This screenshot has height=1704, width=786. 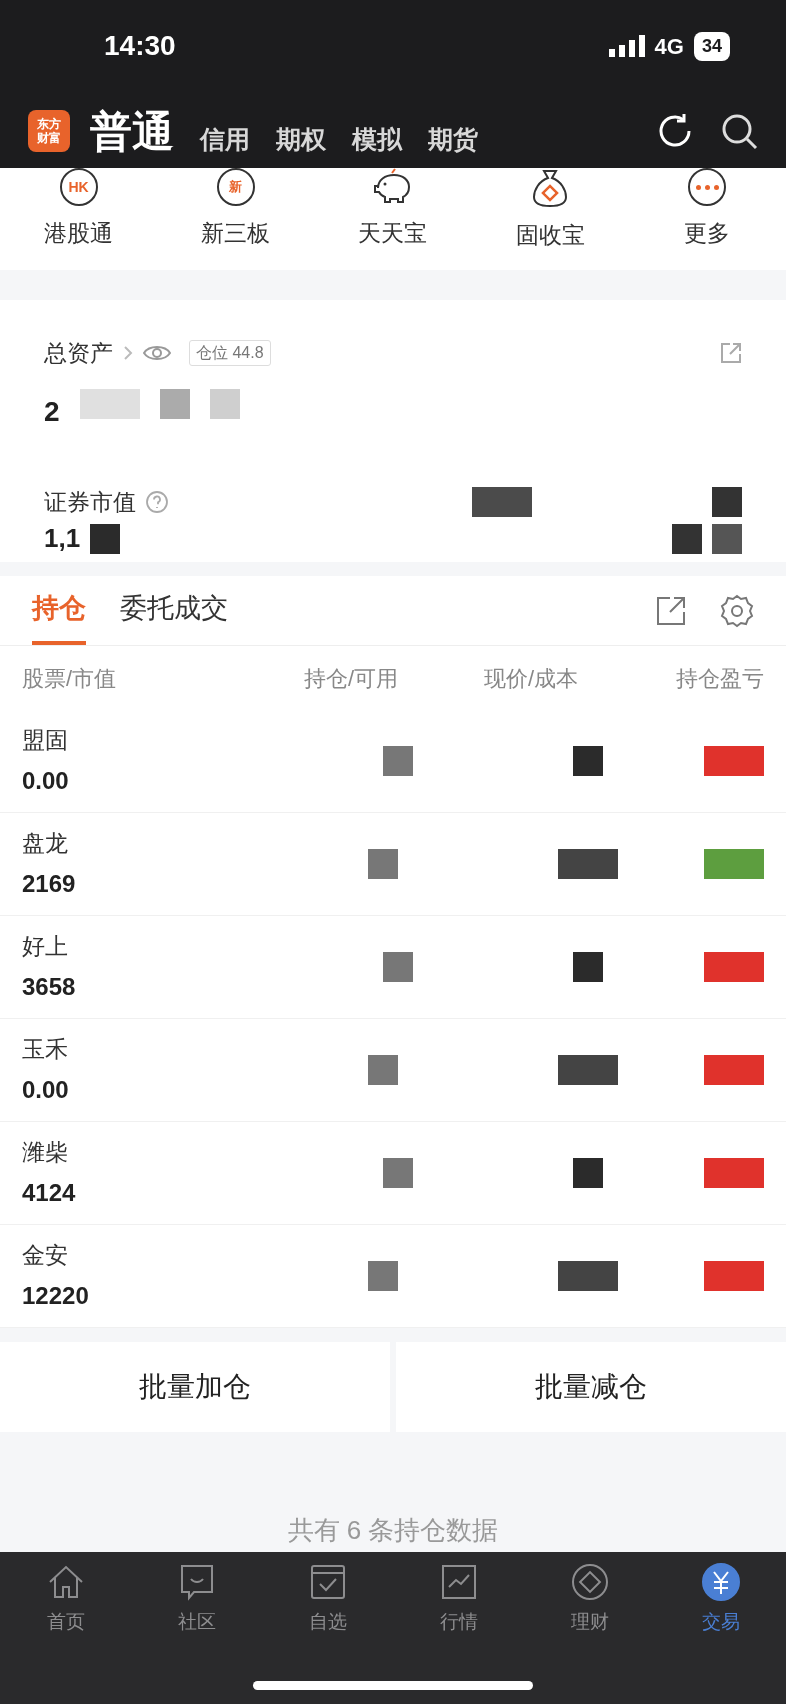 I want to click on yuan-icon, so click(x=720, y=1582).